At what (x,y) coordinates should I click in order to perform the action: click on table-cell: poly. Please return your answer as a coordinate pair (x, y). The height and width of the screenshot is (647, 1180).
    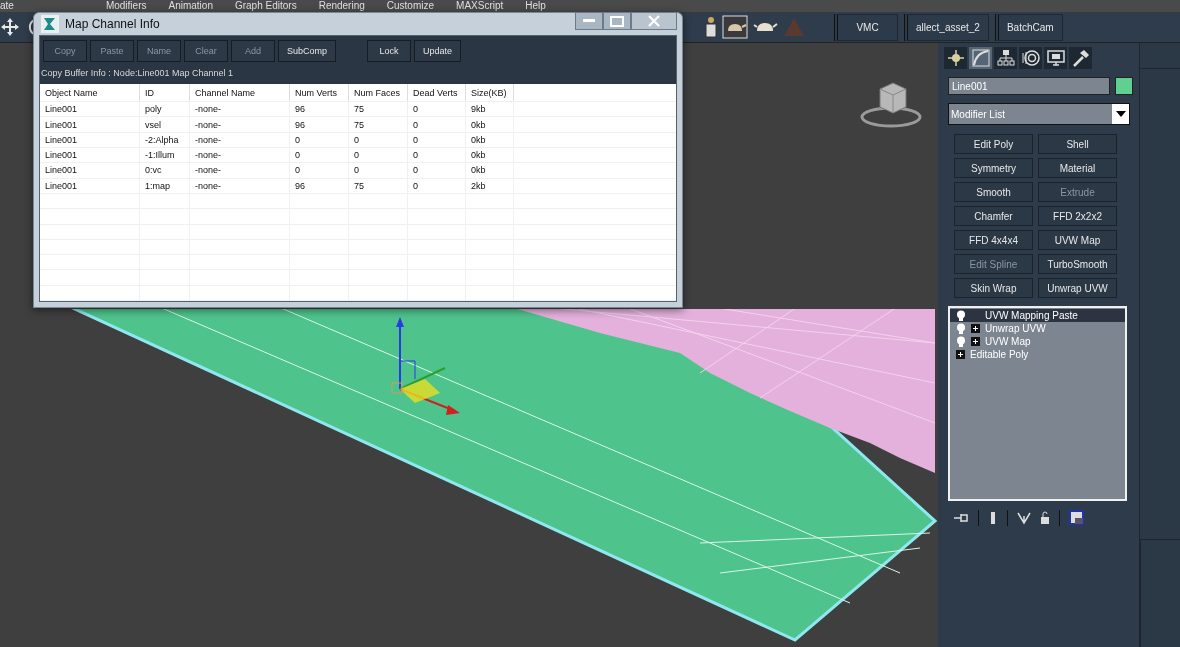
    Looking at the image, I should click on (165, 109).